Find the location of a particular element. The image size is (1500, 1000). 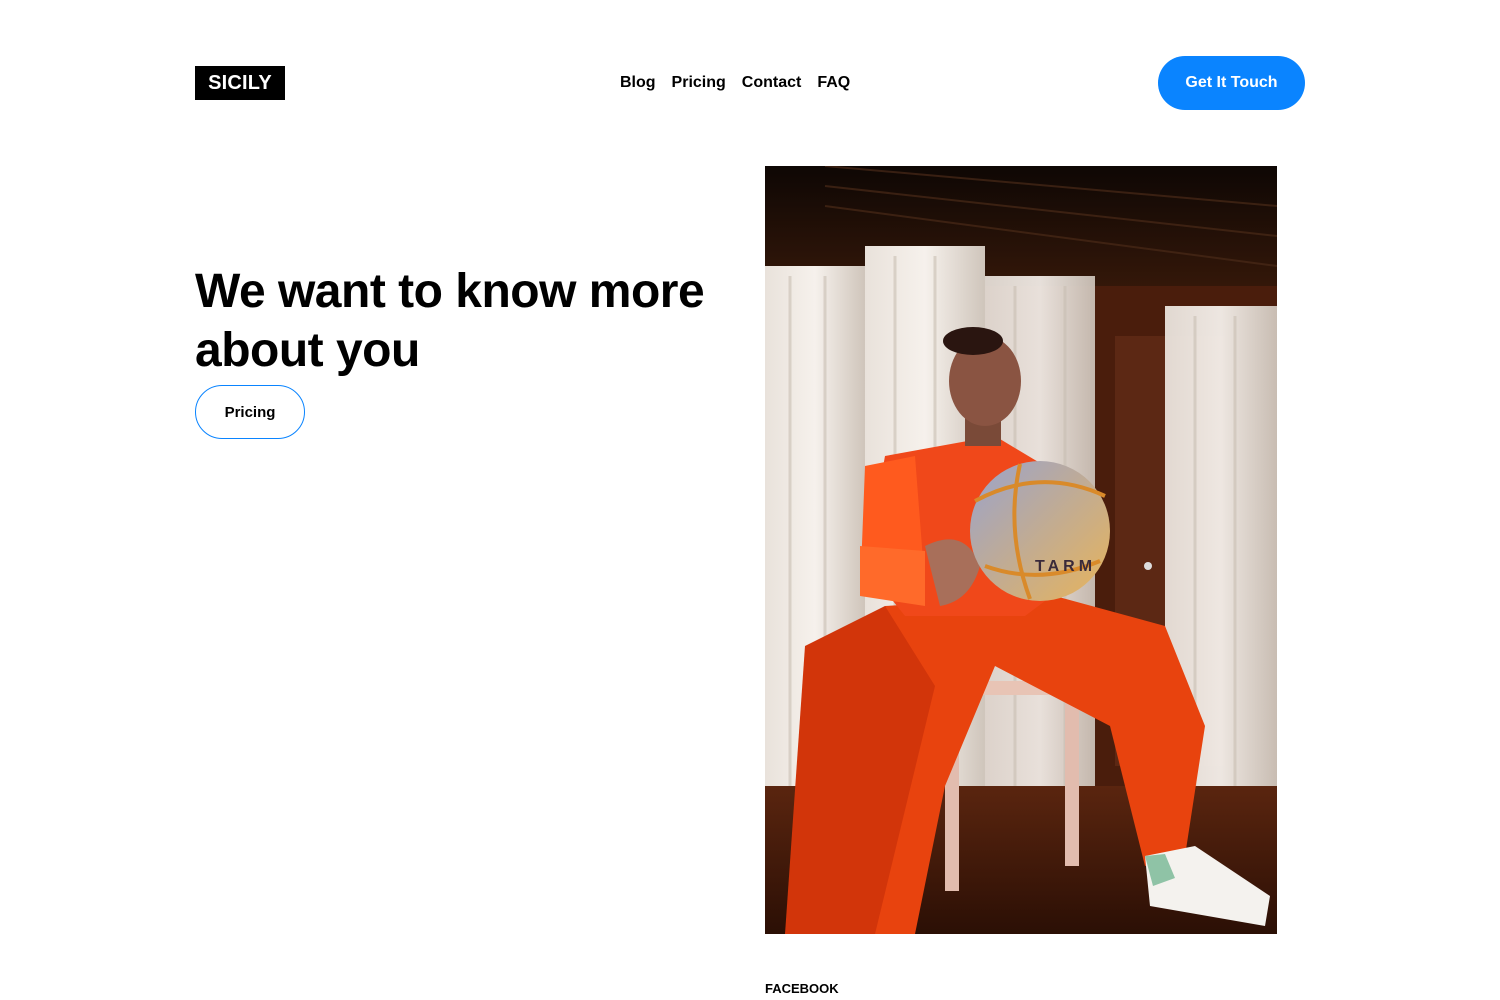

logo: SICILY is located at coordinates (240, 83).